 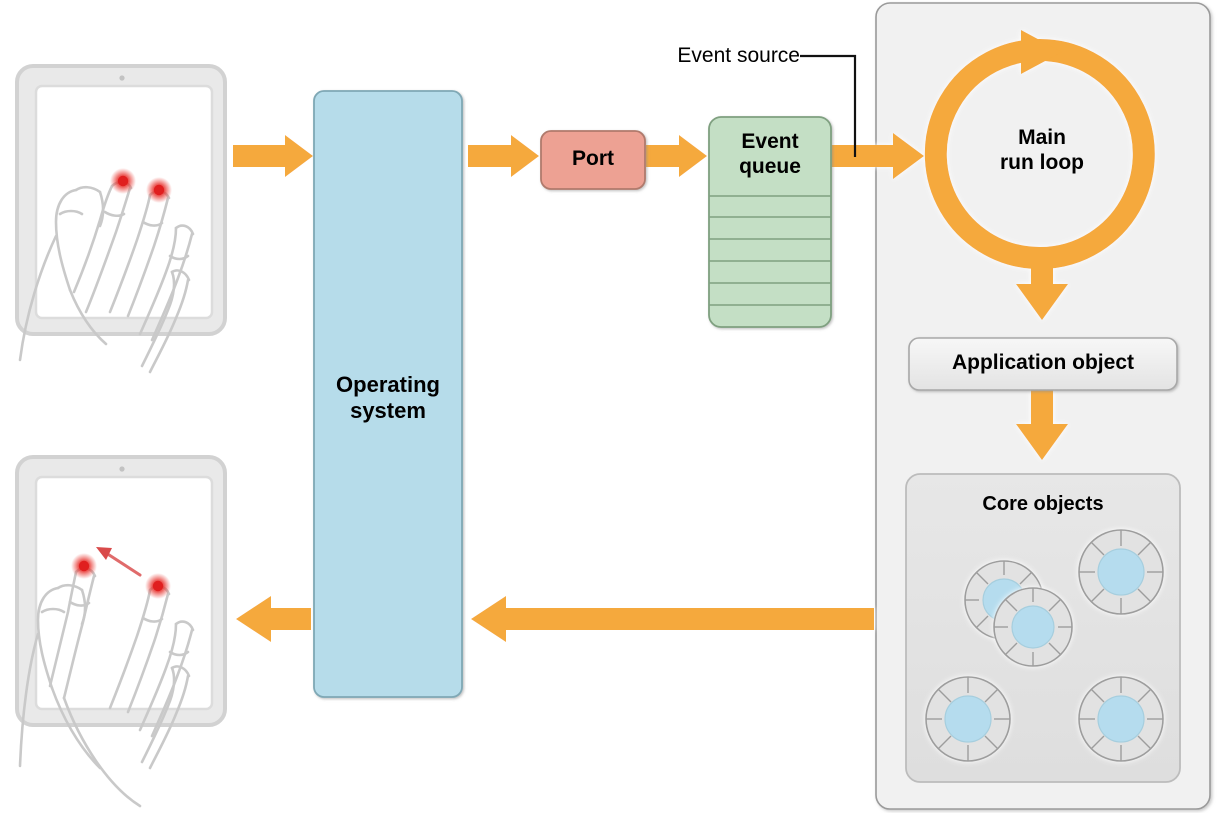 What do you see at coordinates (273, 619) in the screenshot?
I see `arrow-os-to-tablet` at bounding box center [273, 619].